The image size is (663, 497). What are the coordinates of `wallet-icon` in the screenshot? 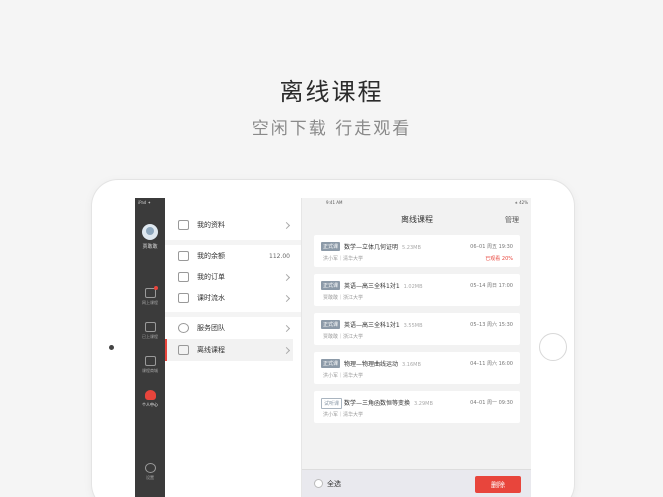 It's located at (183, 256).